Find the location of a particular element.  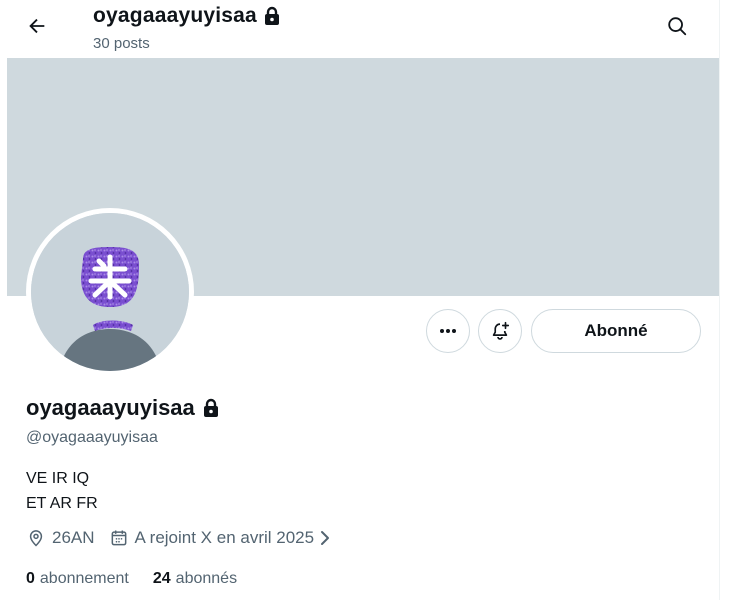

chevron-right-icon is located at coordinates (325, 538).